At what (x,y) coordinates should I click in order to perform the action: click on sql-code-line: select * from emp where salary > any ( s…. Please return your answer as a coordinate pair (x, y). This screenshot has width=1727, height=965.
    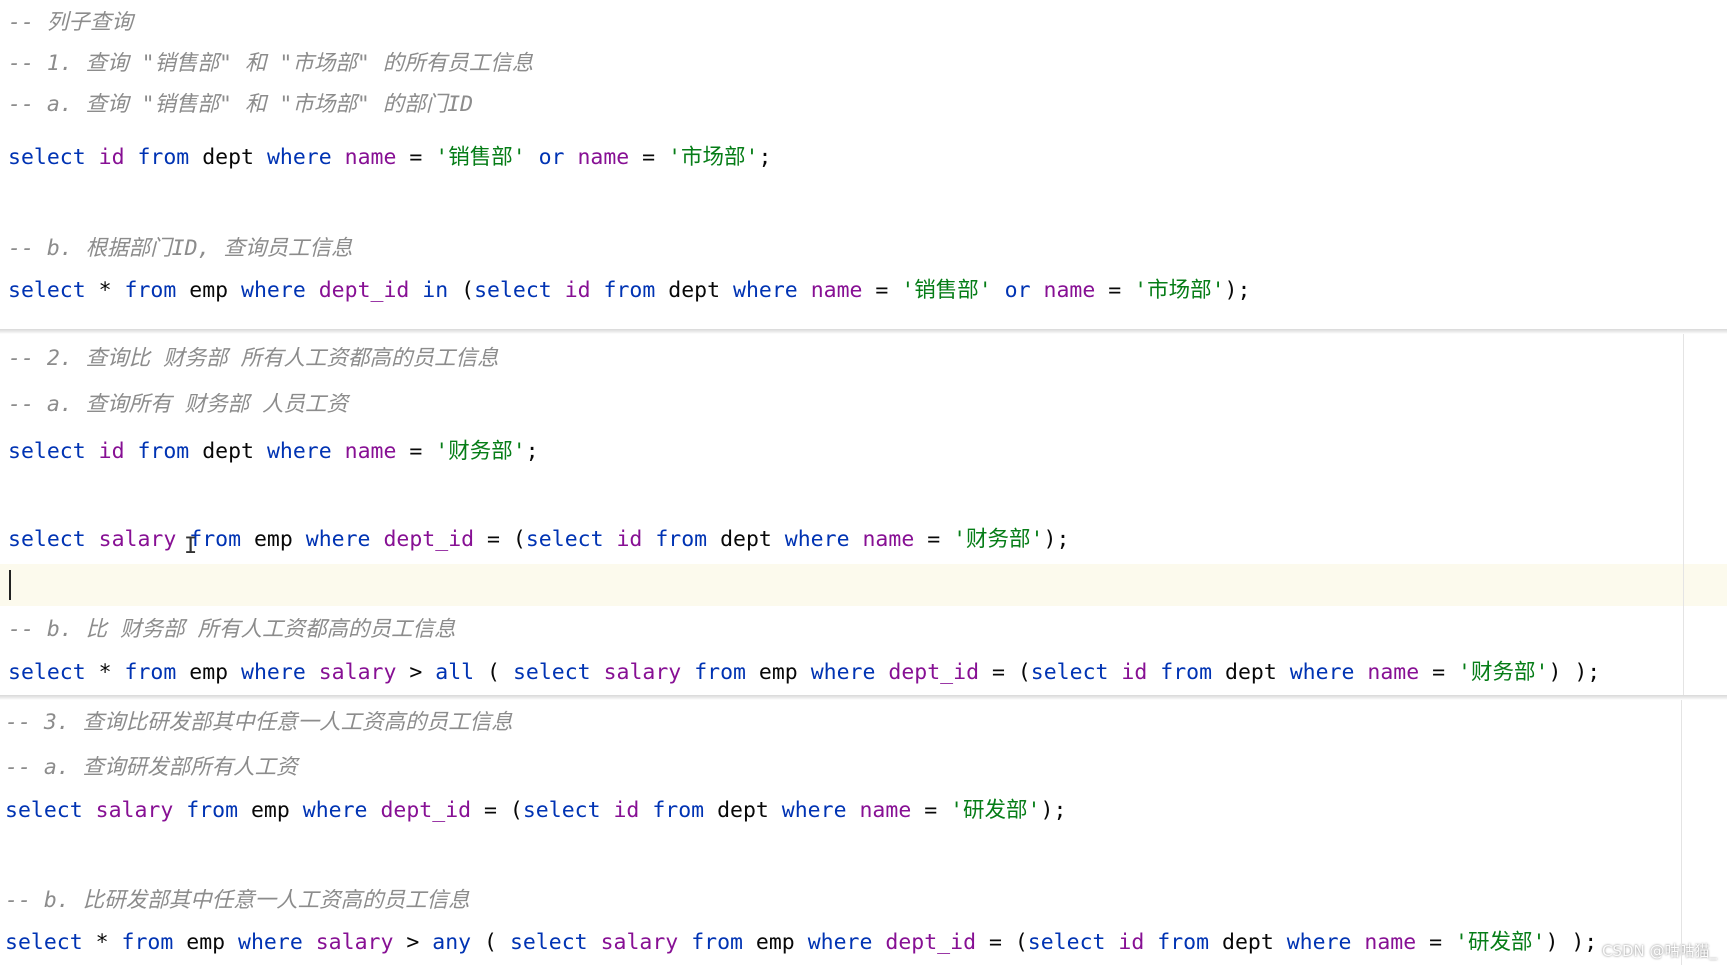
    Looking at the image, I should click on (801, 943).